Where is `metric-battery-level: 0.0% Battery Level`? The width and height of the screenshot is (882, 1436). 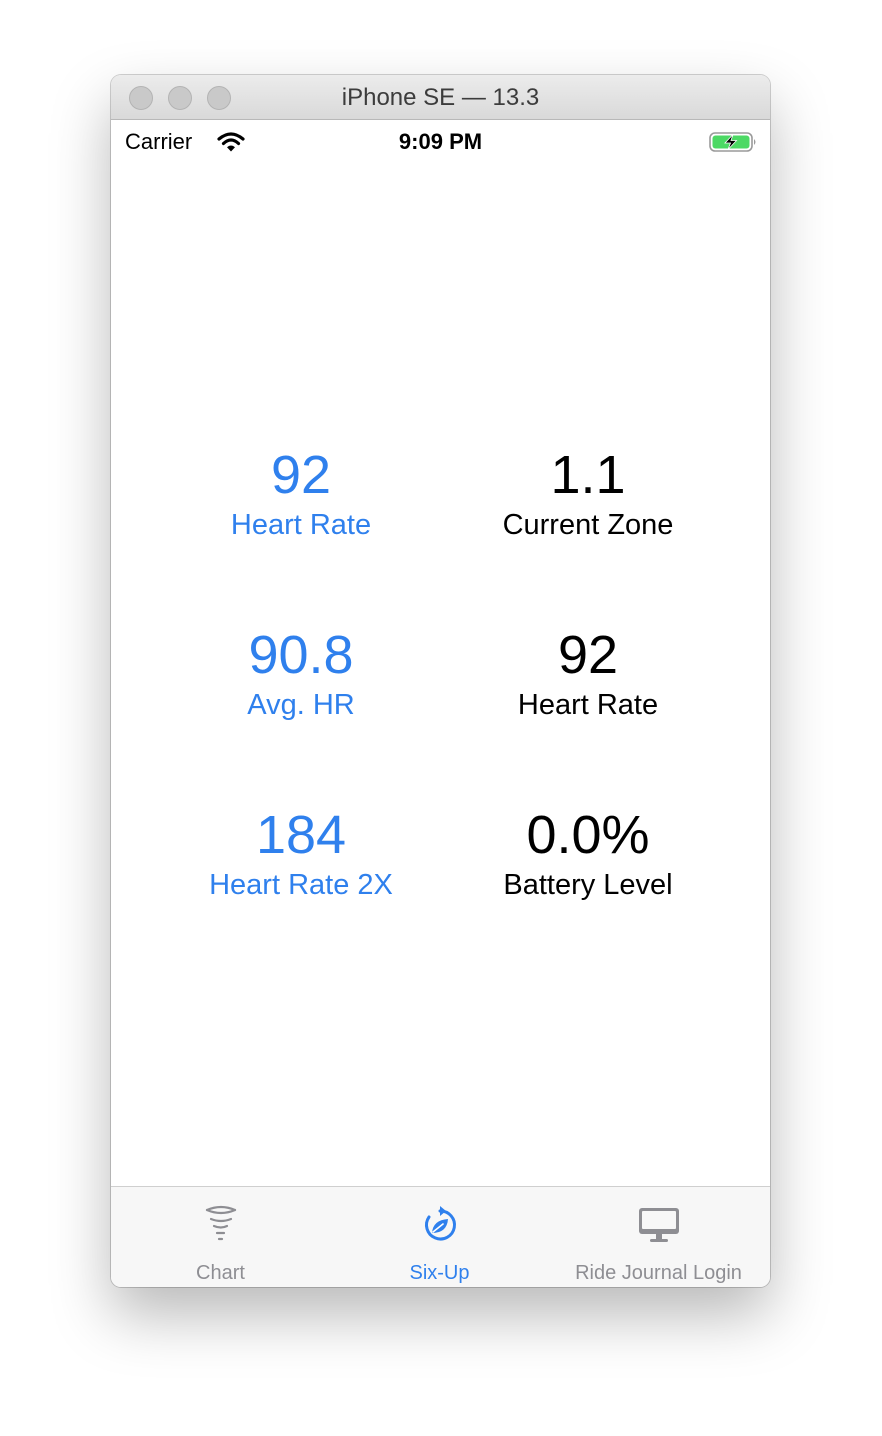
metric-battery-level: 0.0% Battery Level is located at coordinates (588, 853).